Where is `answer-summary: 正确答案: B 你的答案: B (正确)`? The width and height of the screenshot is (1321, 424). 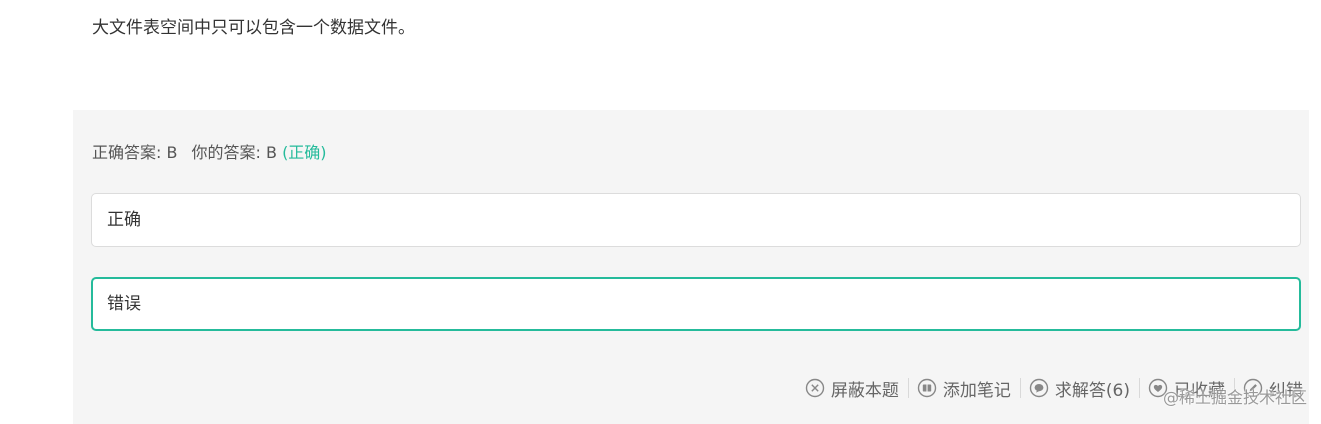
answer-summary: 正确答案: B 你的答案: B (正确) is located at coordinates (209, 153).